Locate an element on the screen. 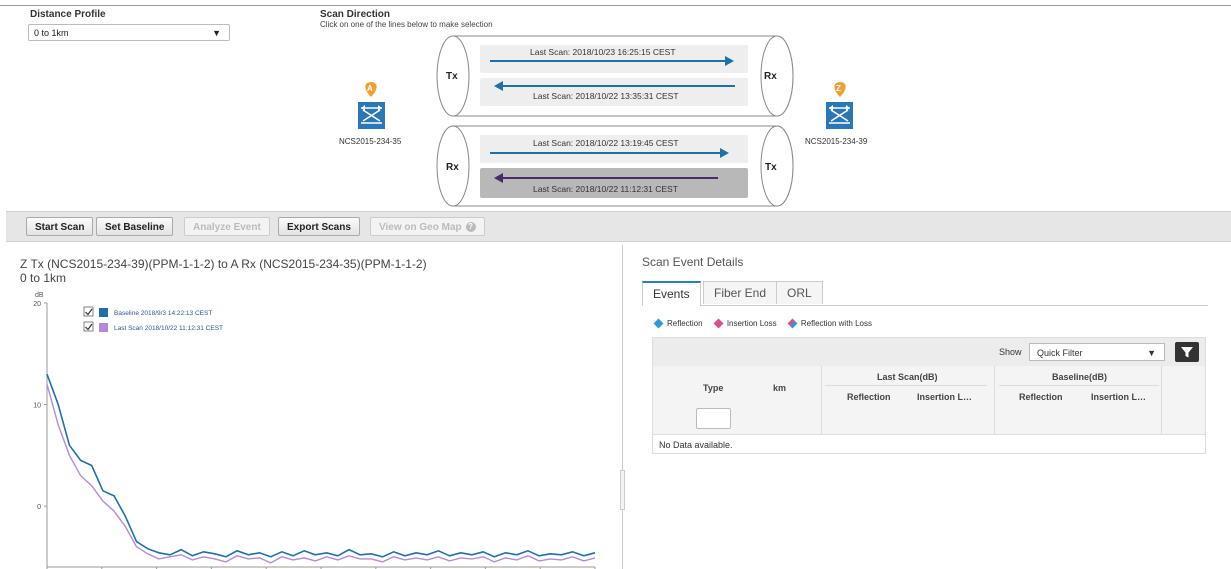  node-a-pin-label: A is located at coordinates (370, 88).